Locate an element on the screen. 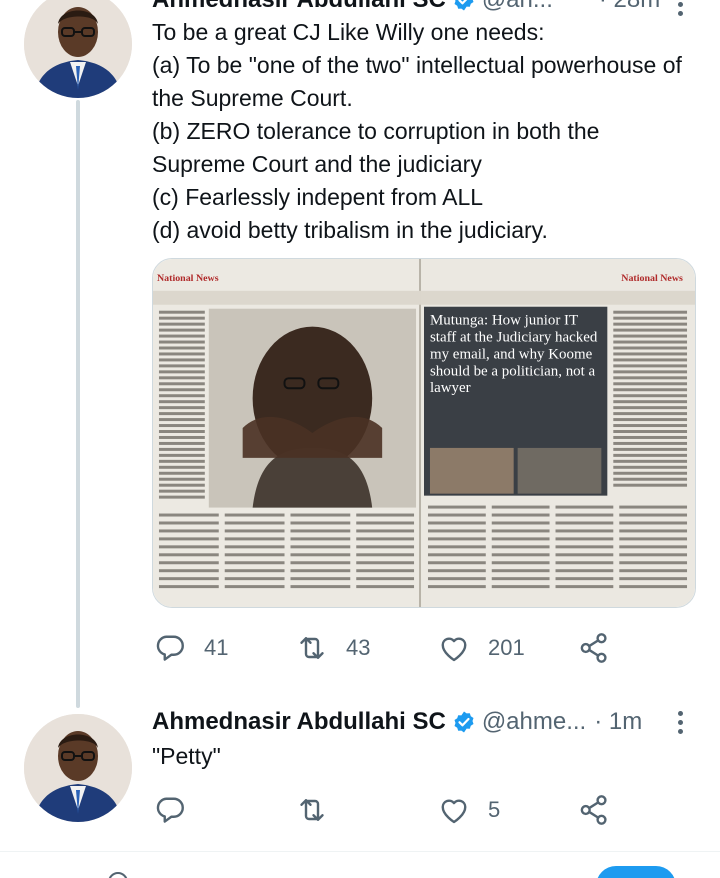 The width and height of the screenshot is (720, 878). tweet-text: "Petty" is located at coordinates (186, 756).